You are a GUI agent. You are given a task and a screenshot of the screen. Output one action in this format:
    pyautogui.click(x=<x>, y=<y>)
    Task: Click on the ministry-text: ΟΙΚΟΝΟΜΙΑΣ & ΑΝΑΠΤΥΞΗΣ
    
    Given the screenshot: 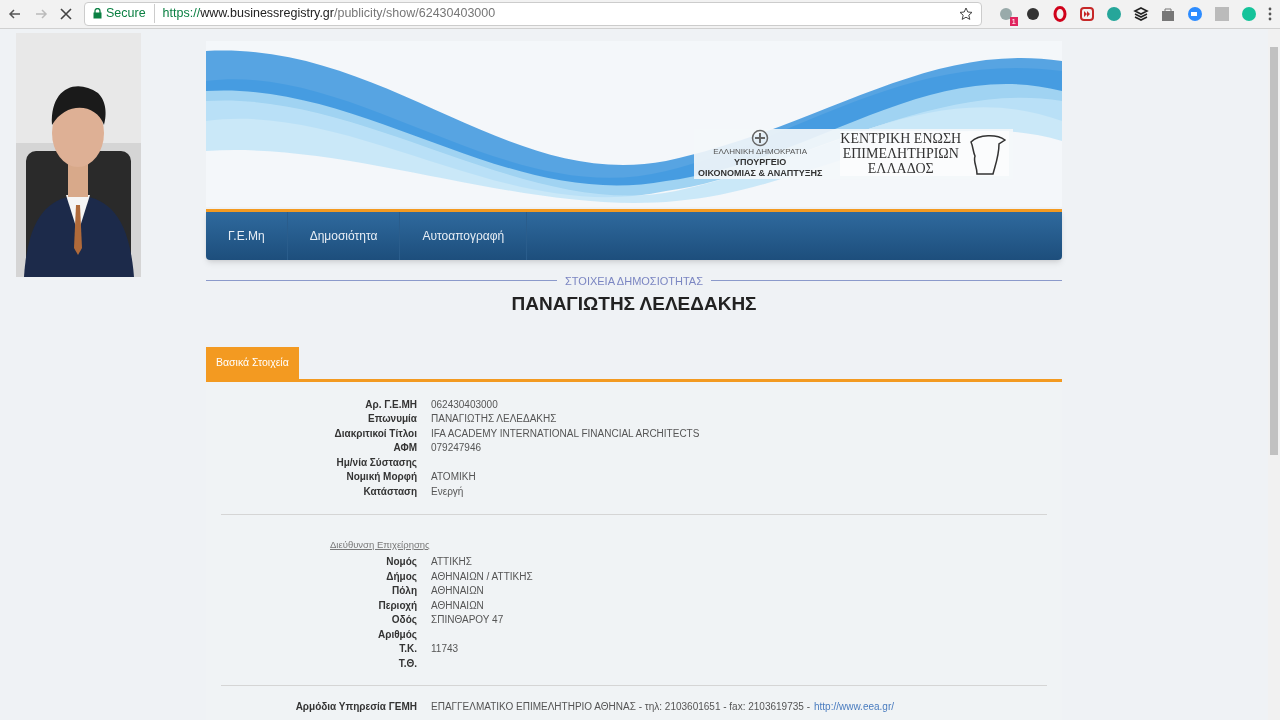 What is the action you would take?
    pyautogui.click(x=760, y=173)
    